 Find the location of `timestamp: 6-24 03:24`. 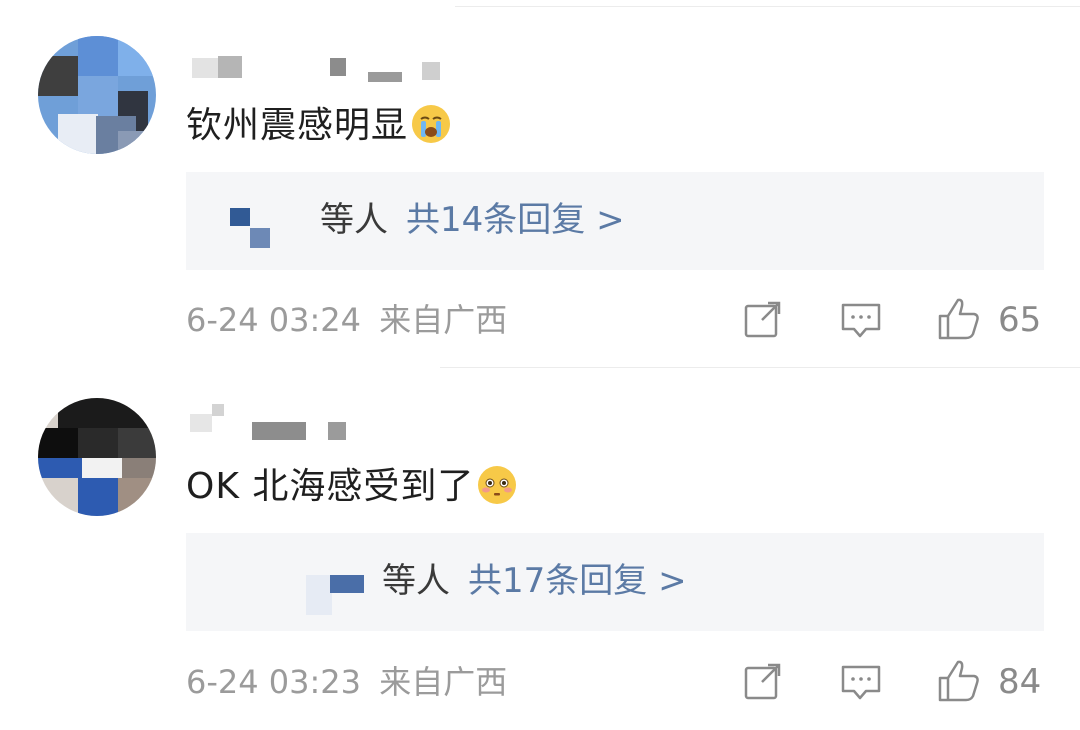

timestamp: 6-24 03:24 is located at coordinates (274, 320).